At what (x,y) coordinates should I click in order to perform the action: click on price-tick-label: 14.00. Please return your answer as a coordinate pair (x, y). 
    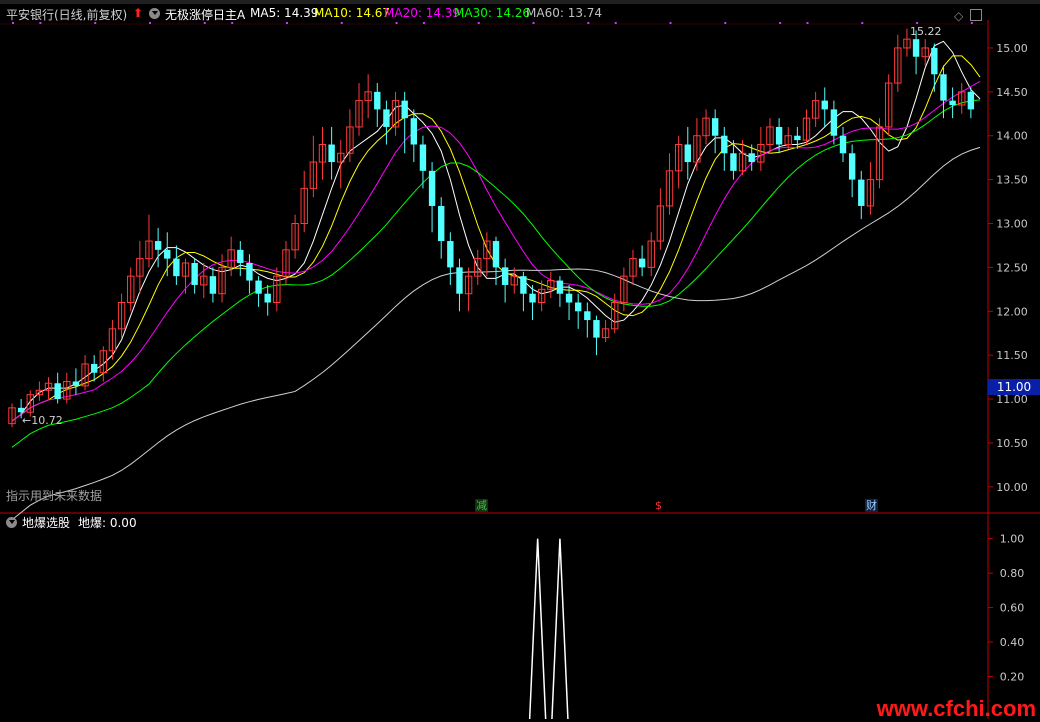
    Looking at the image, I should click on (1012, 136).